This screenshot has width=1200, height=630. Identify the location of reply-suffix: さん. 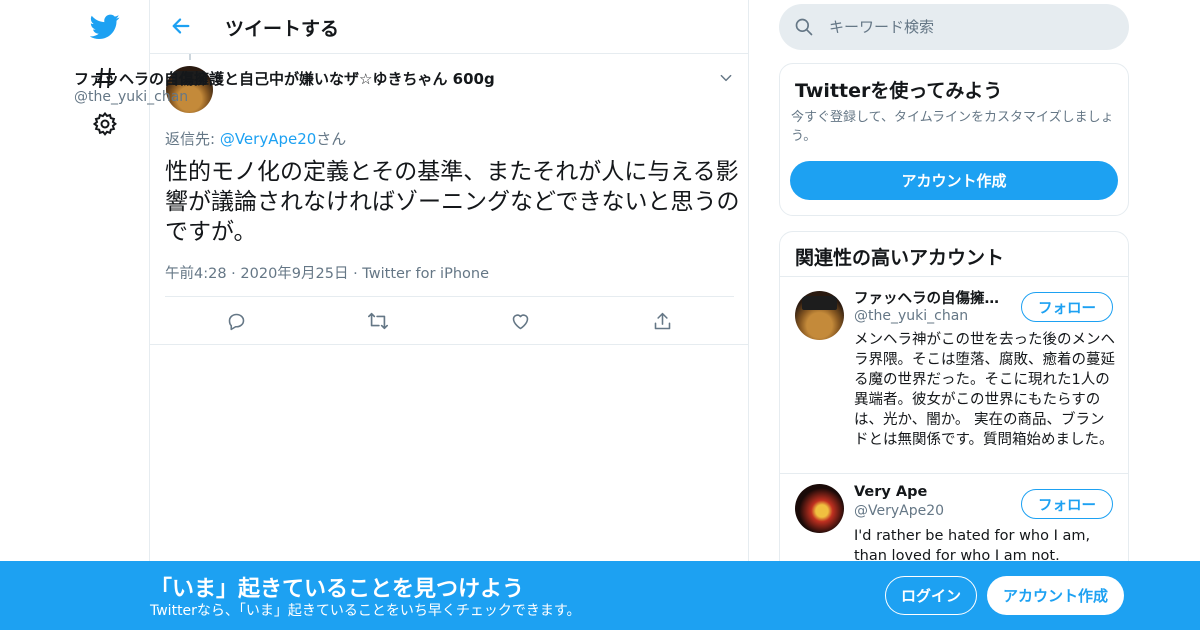
(331, 139).